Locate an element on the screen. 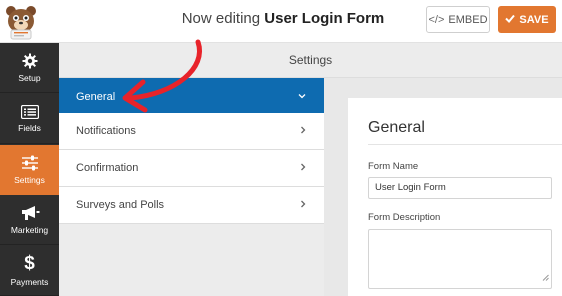  settings-menu-item-confirmation: Confirmation is located at coordinates (191, 168).